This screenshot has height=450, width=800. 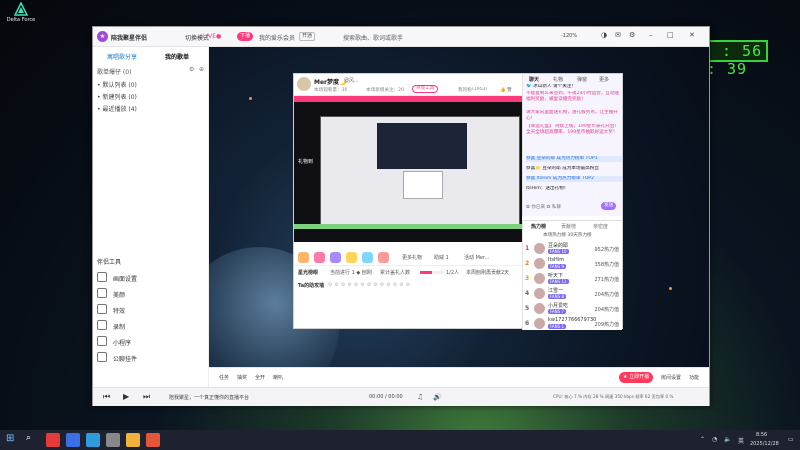 What do you see at coordinates (133, 440) in the screenshot?
I see `game-icon` at bounding box center [133, 440].